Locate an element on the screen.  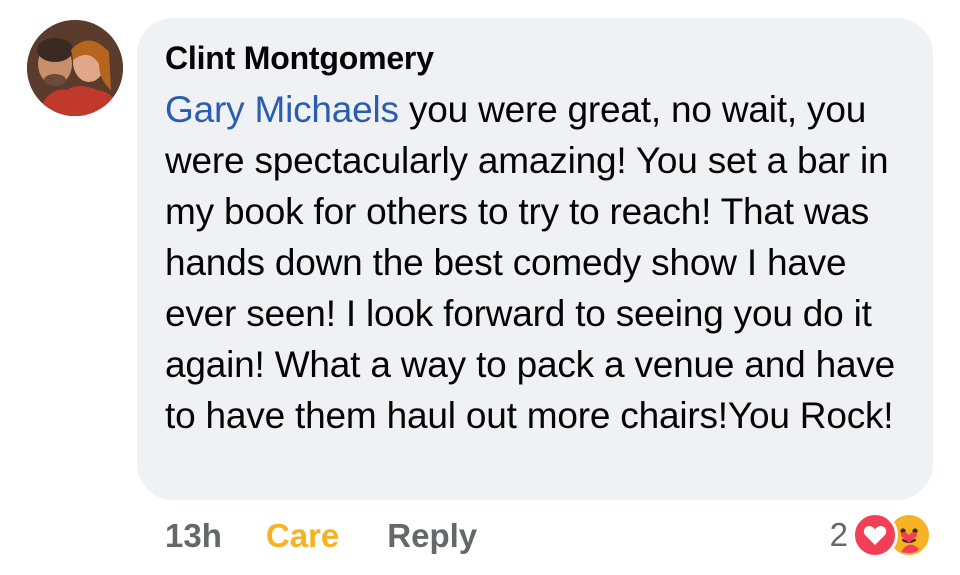
comment-author: Clint Montgomery is located at coordinates (299, 58).